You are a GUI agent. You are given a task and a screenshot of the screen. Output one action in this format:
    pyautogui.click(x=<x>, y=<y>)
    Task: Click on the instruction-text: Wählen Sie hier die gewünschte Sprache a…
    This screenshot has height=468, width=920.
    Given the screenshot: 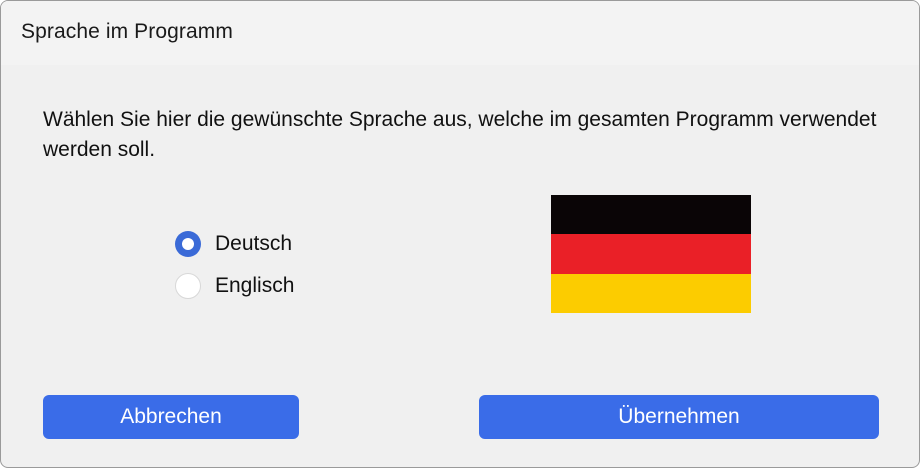 What is the action you would take?
    pyautogui.click(x=460, y=134)
    